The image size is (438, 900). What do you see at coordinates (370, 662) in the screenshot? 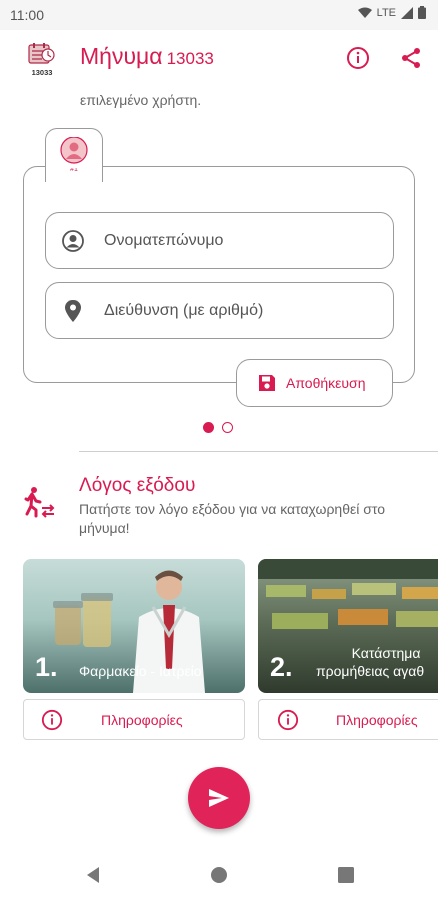
I see `reason-title-2: Κατάστημα προμήθειας αγαθ` at bounding box center [370, 662].